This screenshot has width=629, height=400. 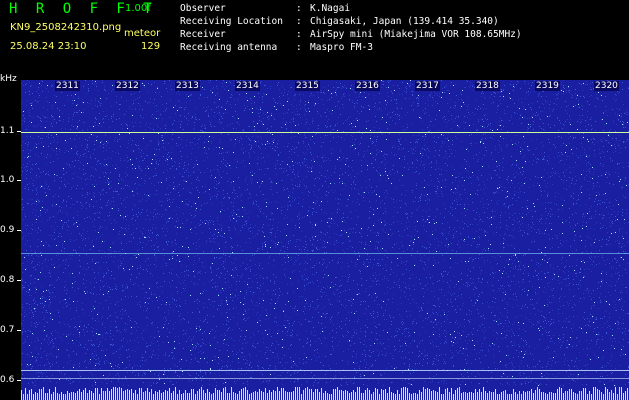 What do you see at coordinates (247, 86) in the screenshot?
I see `x-tick-label: 2314` at bounding box center [247, 86].